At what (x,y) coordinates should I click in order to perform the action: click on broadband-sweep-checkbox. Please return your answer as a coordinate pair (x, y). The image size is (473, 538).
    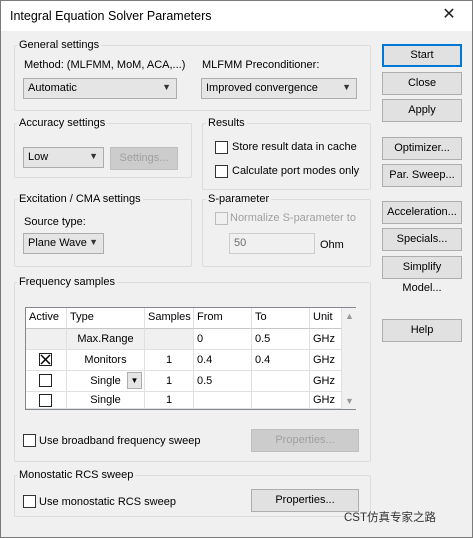
    Looking at the image, I should click on (29, 440).